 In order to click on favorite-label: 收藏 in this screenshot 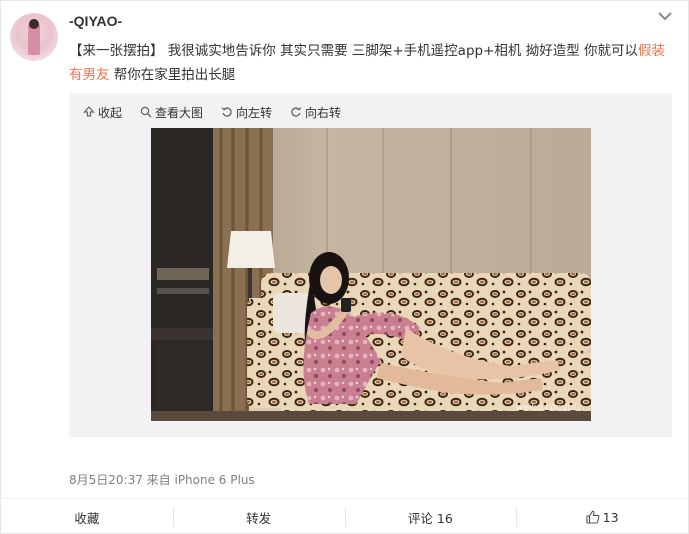, I will do `click(87, 518)`.